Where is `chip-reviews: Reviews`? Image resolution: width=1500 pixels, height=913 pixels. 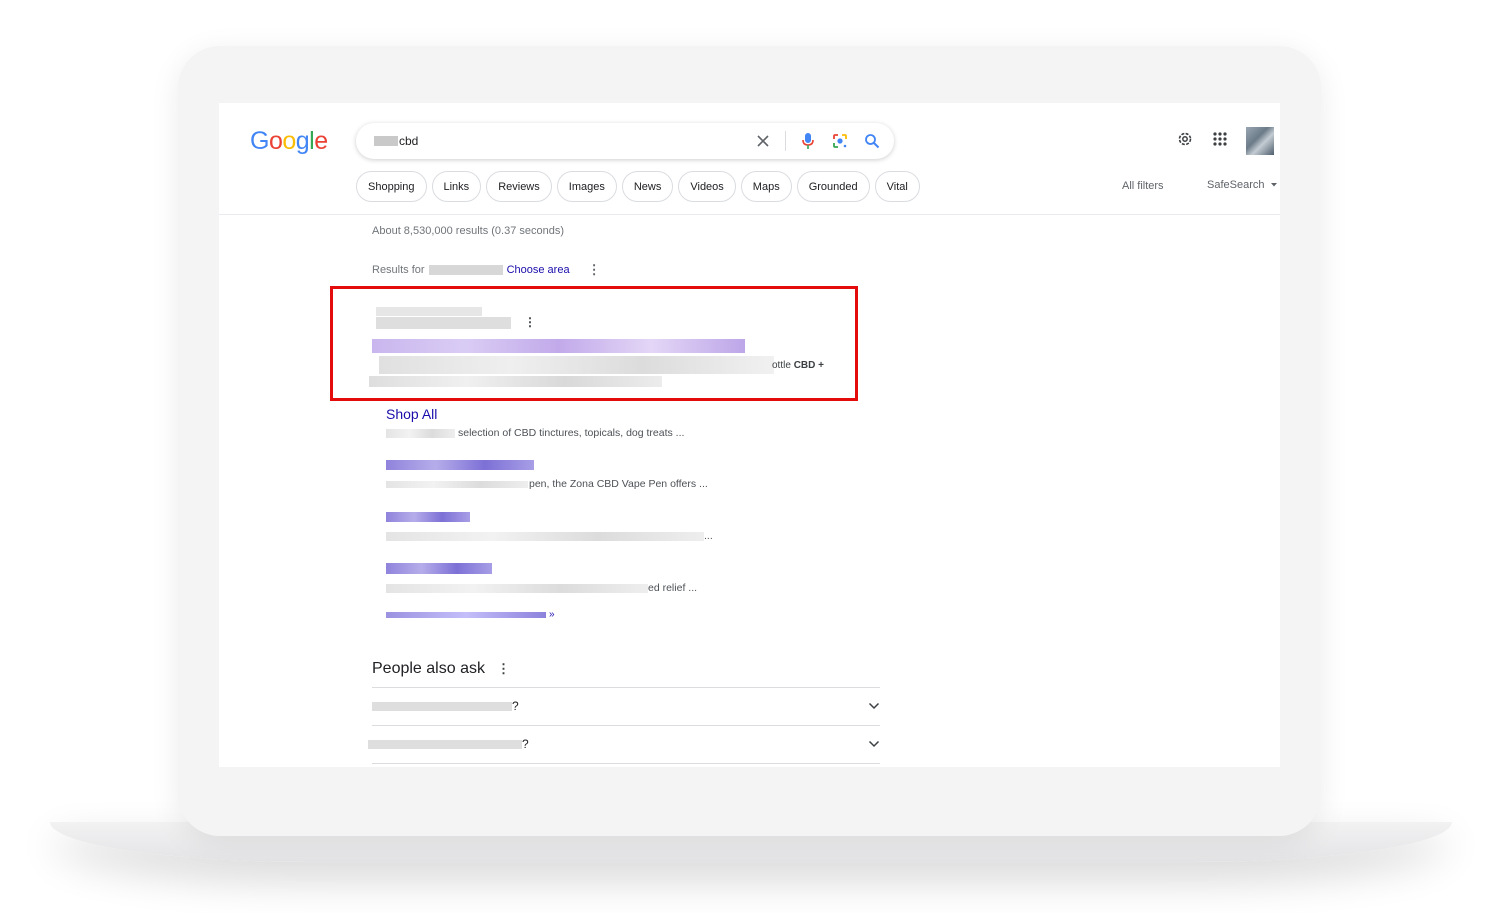 chip-reviews: Reviews is located at coordinates (519, 186).